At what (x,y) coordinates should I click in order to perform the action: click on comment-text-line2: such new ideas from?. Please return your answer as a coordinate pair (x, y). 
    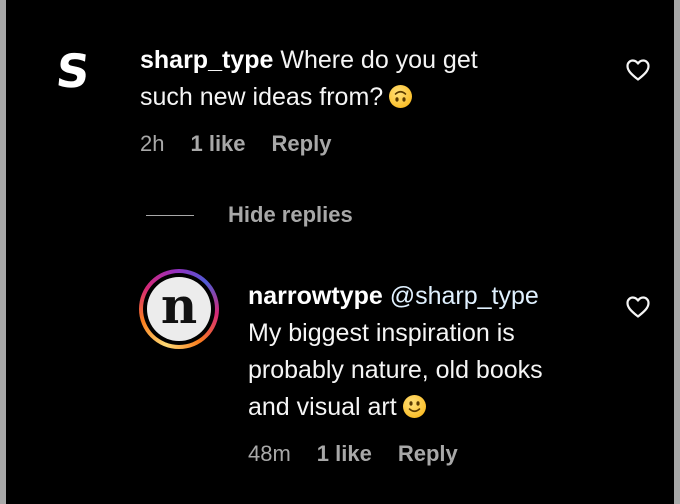
    Looking at the image, I should click on (262, 97).